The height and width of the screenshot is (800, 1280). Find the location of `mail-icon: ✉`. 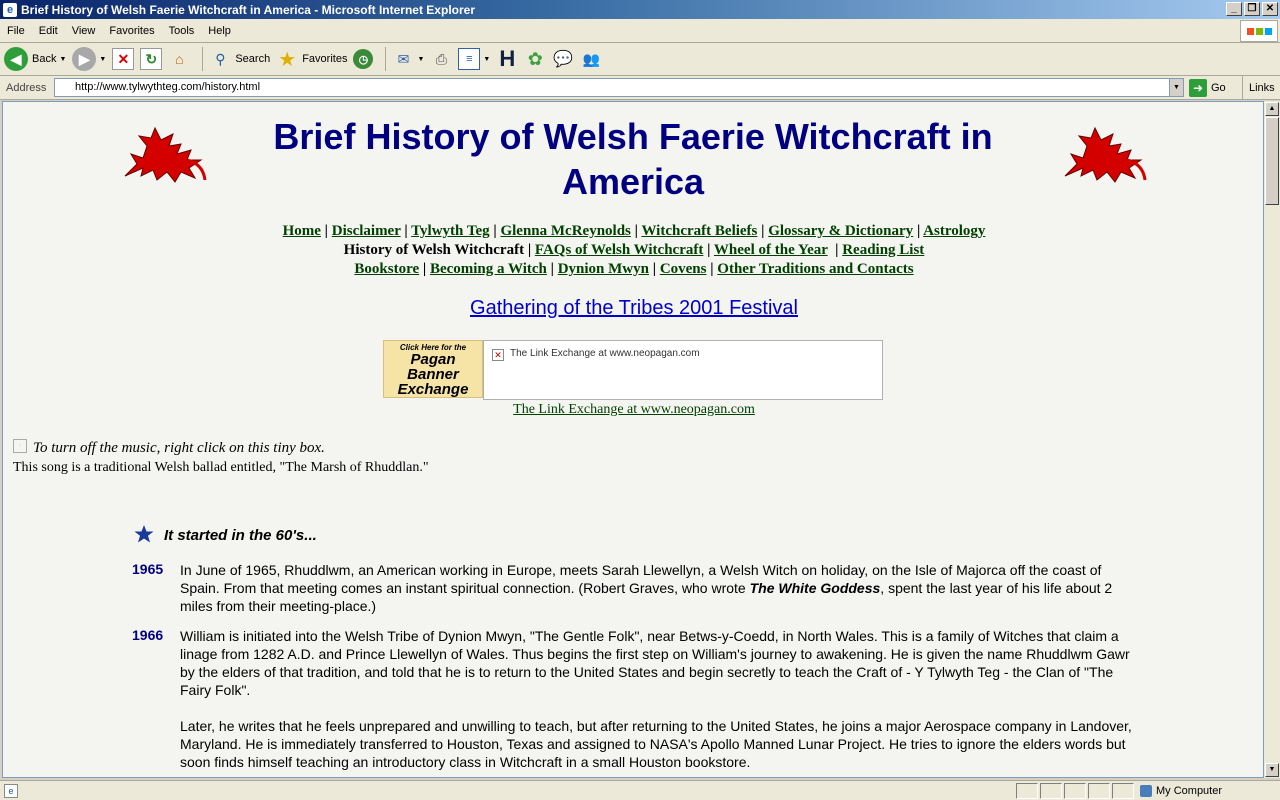

mail-icon: ✉ is located at coordinates (403, 58).